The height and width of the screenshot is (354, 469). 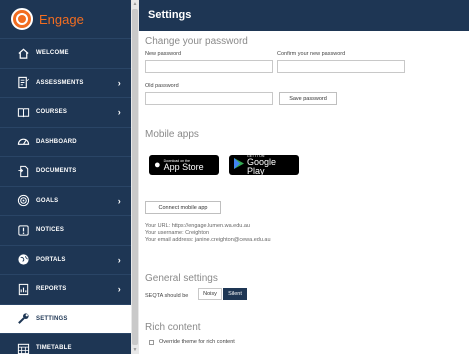 What do you see at coordinates (151, 342) in the screenshot?
I see `override-theme-checkbox` at bounding box center [151, 342].